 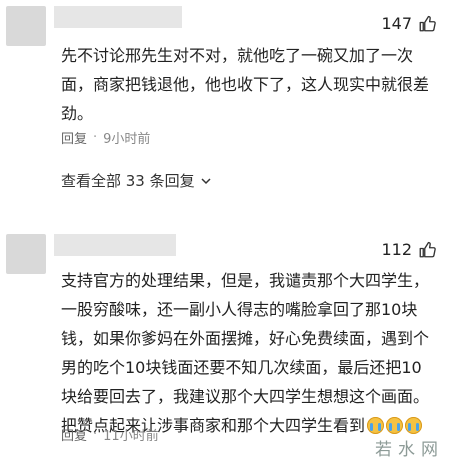 I want to click on like-count: 147, so click(x=396, y=23).